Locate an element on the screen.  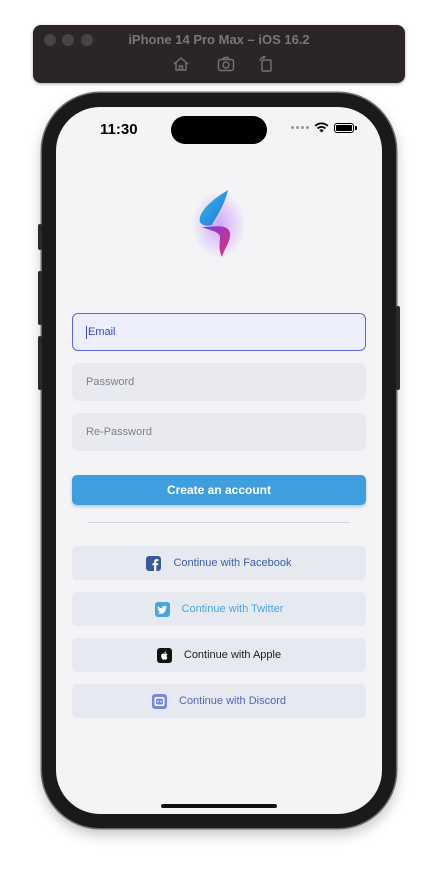
twitter-login-button: Continue with Twitter is located at coordinates (219, 609).